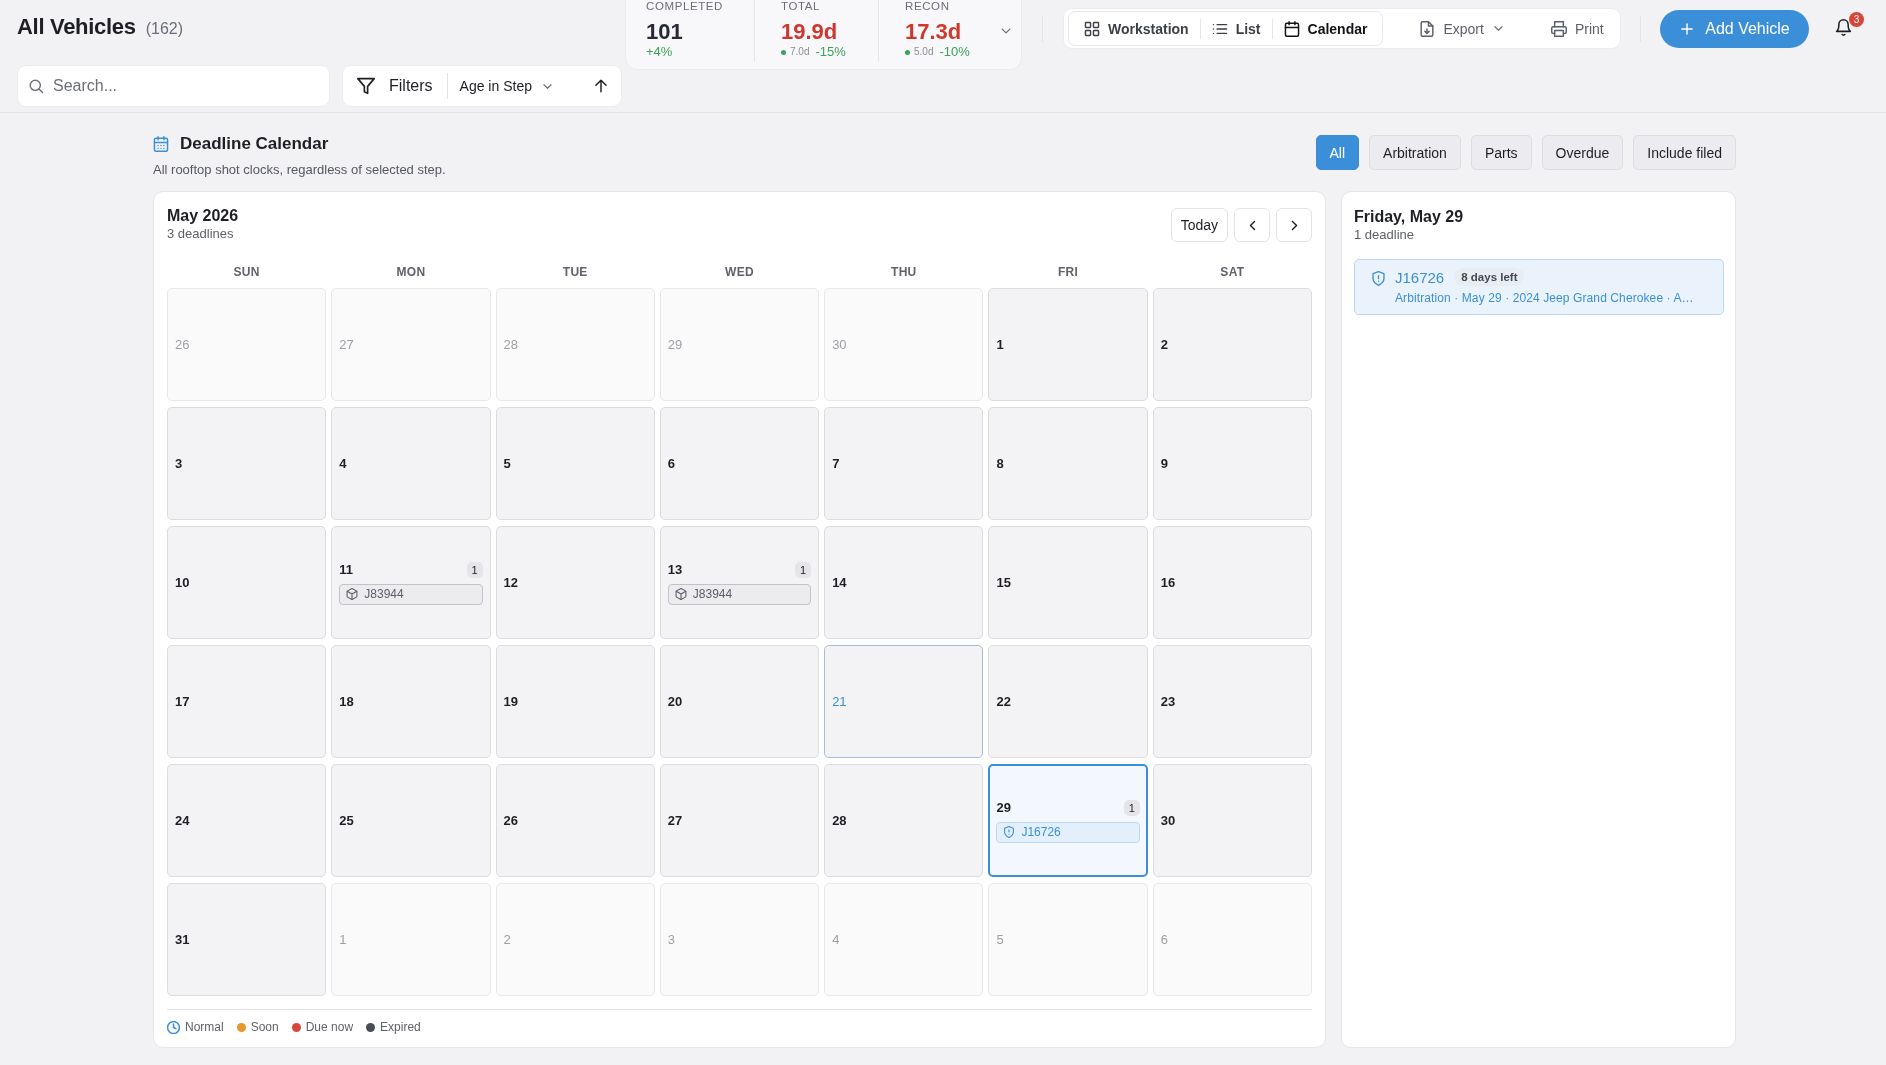 The image size is (1886, 1065). What do you see at coordinates (1232, 463) in the screenshot?
I see `day-cell: 9` at bounding box center [1232, 463].